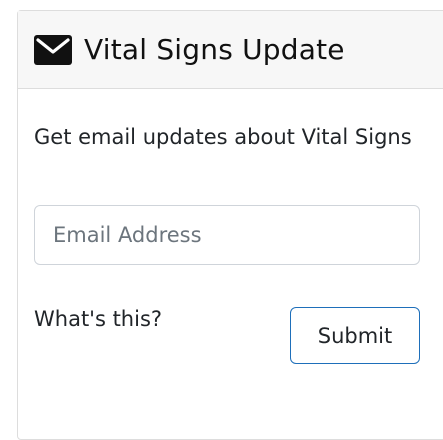 The height and width of the screenshot is (440, 443). Describe the element at coordinates (53, 49) in the screenshot. I see `envelope-icon` at that location.